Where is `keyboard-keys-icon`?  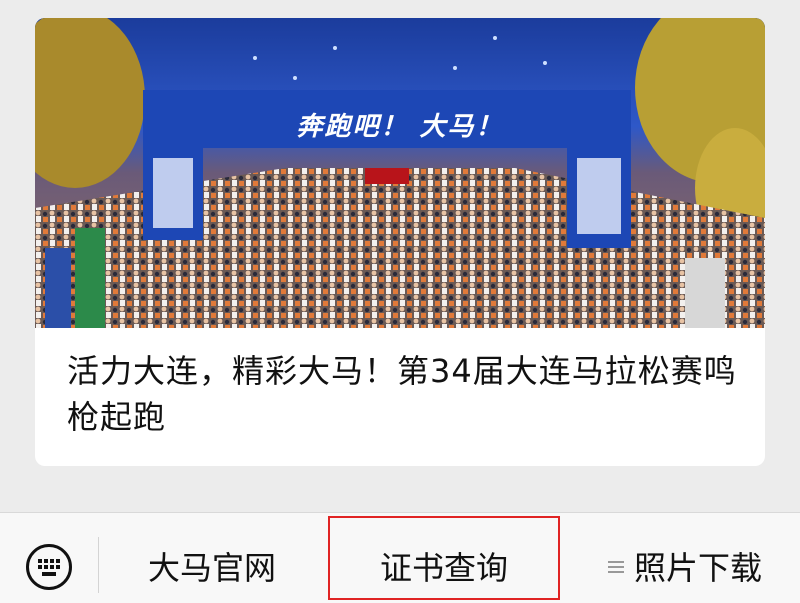
keyboard-keys-icon is located at coordinates (49, 567).